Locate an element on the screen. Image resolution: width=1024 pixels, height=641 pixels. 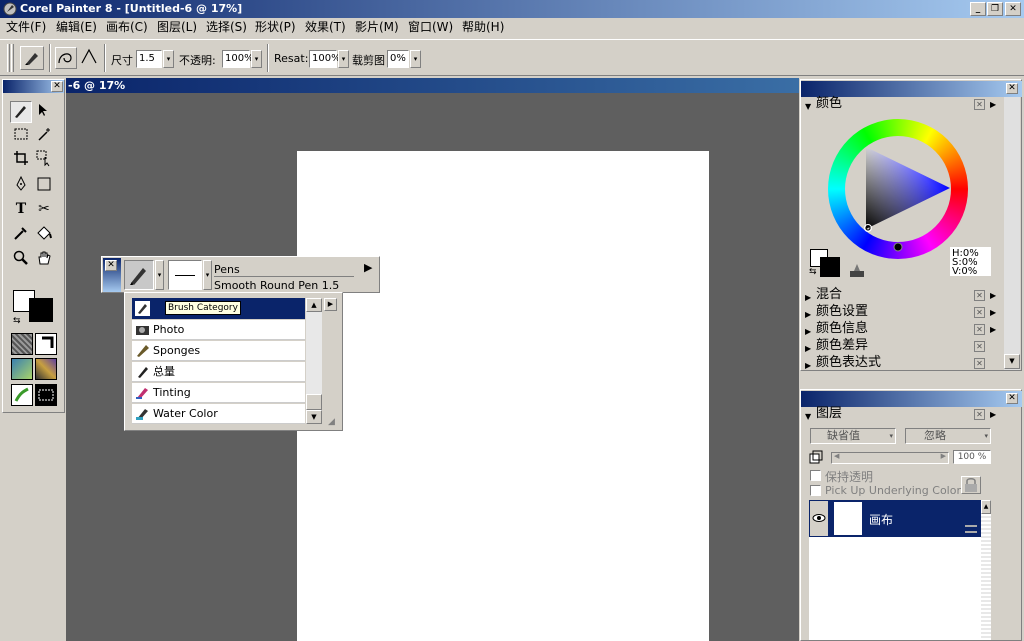
brush-category-dropdown-arrow: ▾ is located at coordinates (159, 275).